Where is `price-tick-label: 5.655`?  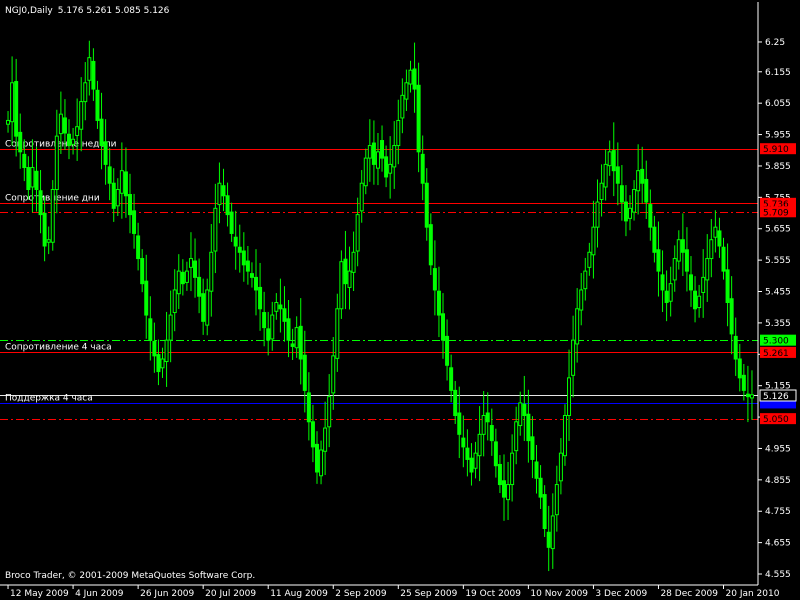
price-tick-label: 5.655 is located at coordinates (778, 230).